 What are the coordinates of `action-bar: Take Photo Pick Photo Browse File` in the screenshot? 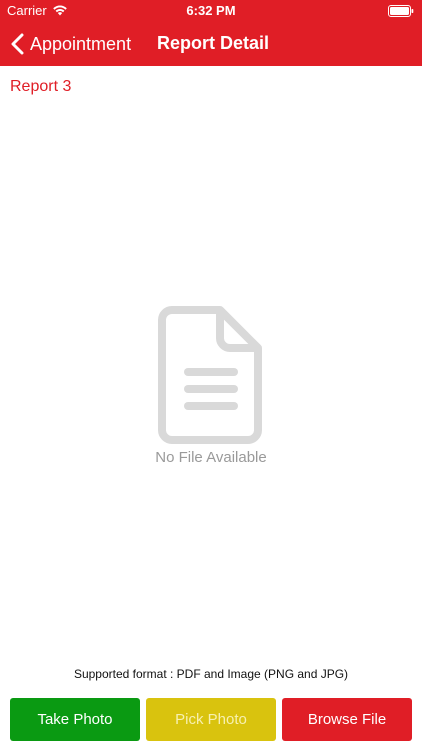 It's located at (211, 719).